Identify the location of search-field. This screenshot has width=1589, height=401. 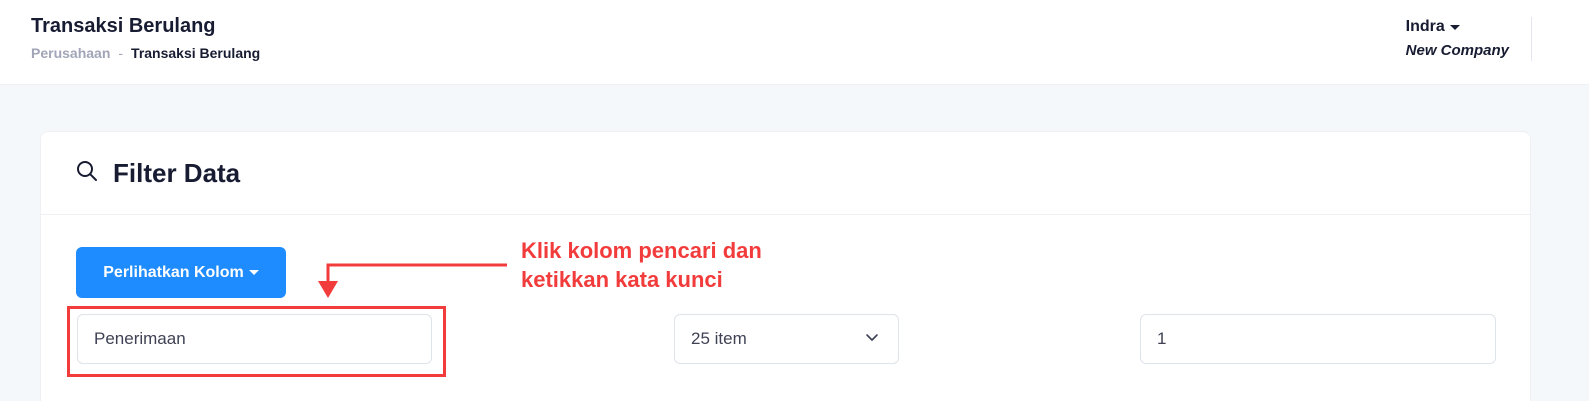
(254, 339).